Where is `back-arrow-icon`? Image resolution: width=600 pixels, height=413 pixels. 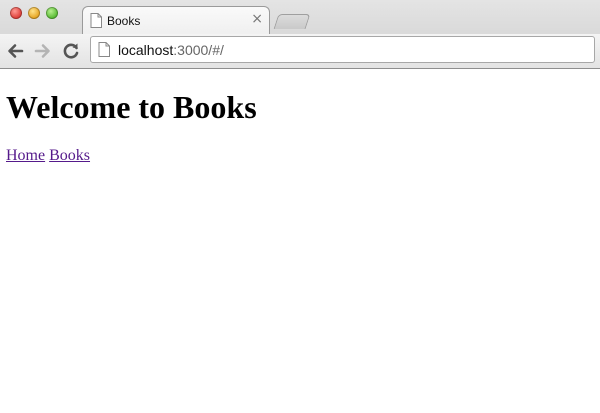
back-arrow-icon is located at coordinates (15, 51).